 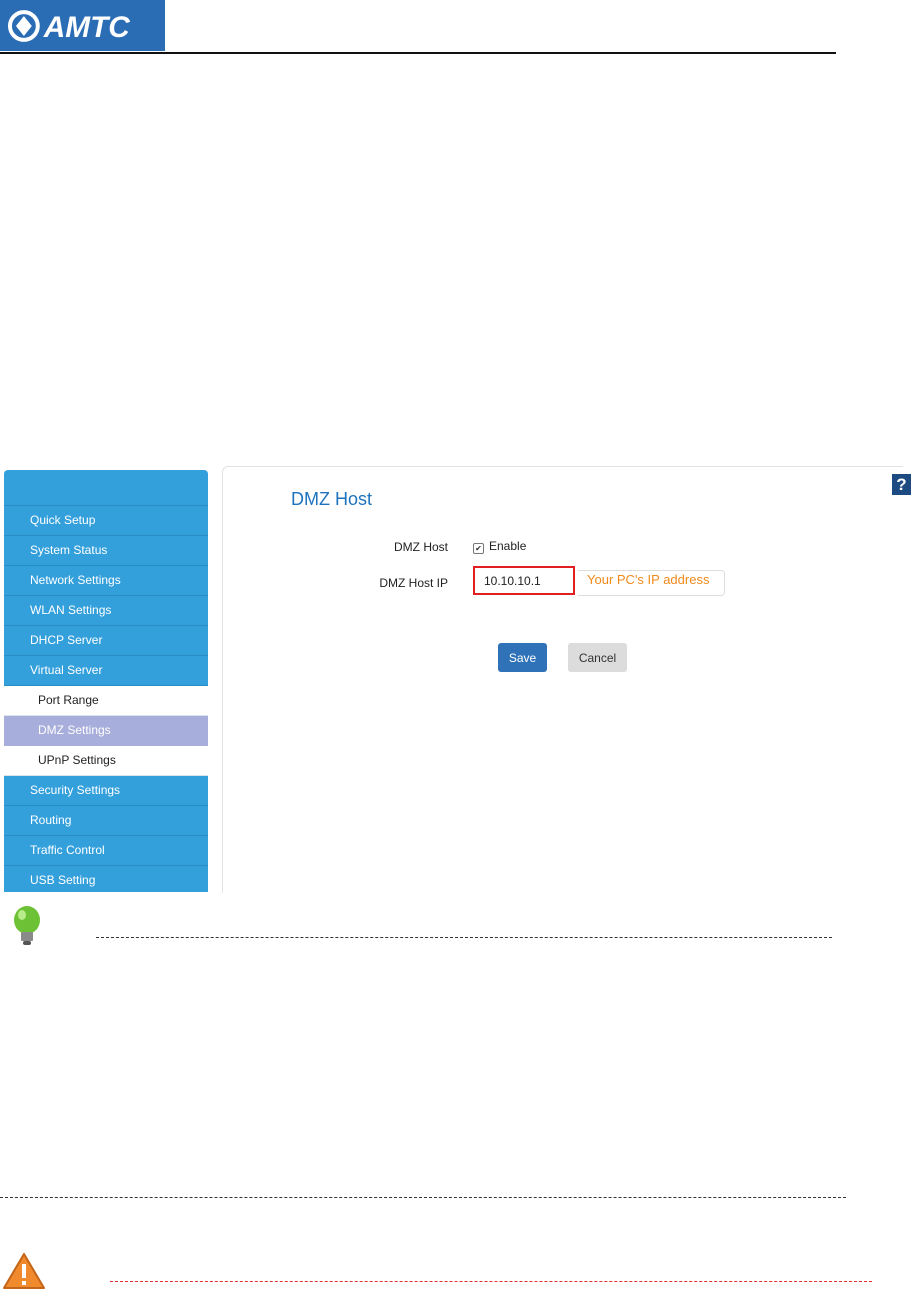 What do you see at coordinates (106, 488) in the screenshot?
I see `sidebar-header` at bounding box center [106, 488].